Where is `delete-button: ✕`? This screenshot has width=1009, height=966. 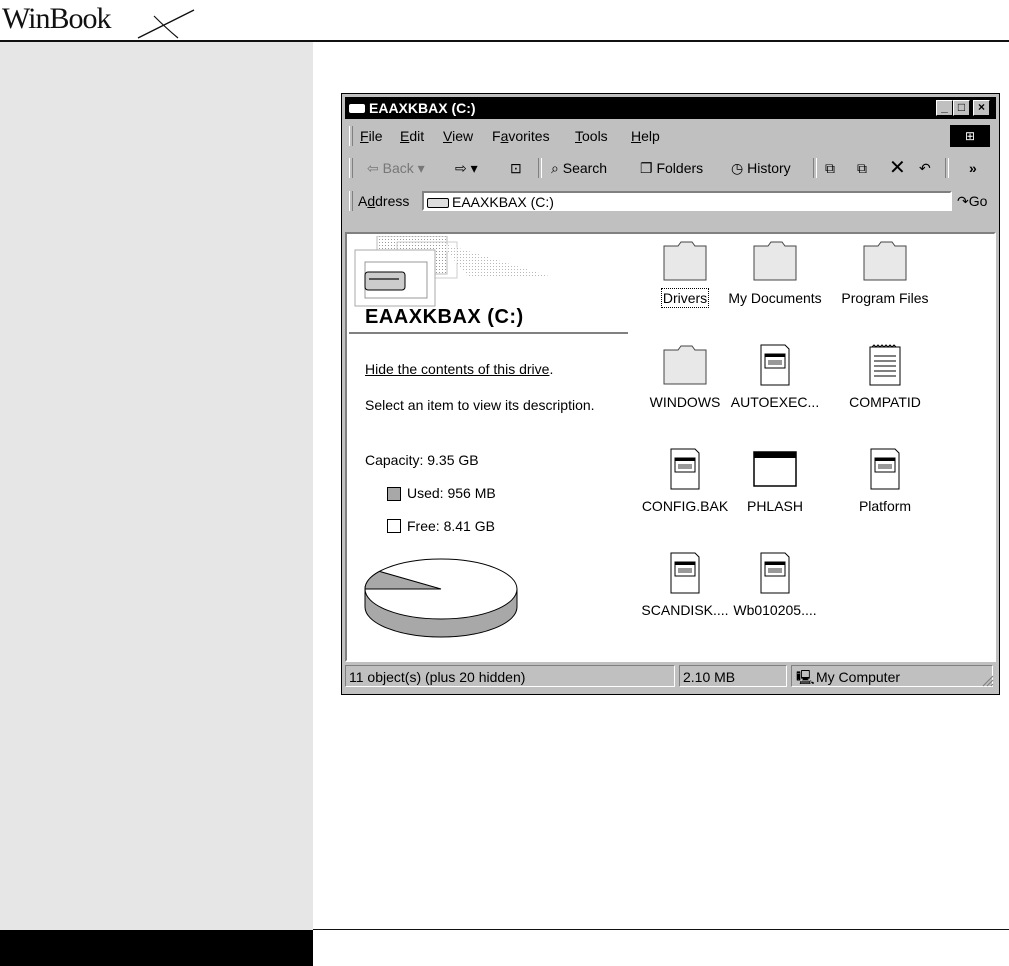 delete-button: ✕ is located at coordinates (897, 168).